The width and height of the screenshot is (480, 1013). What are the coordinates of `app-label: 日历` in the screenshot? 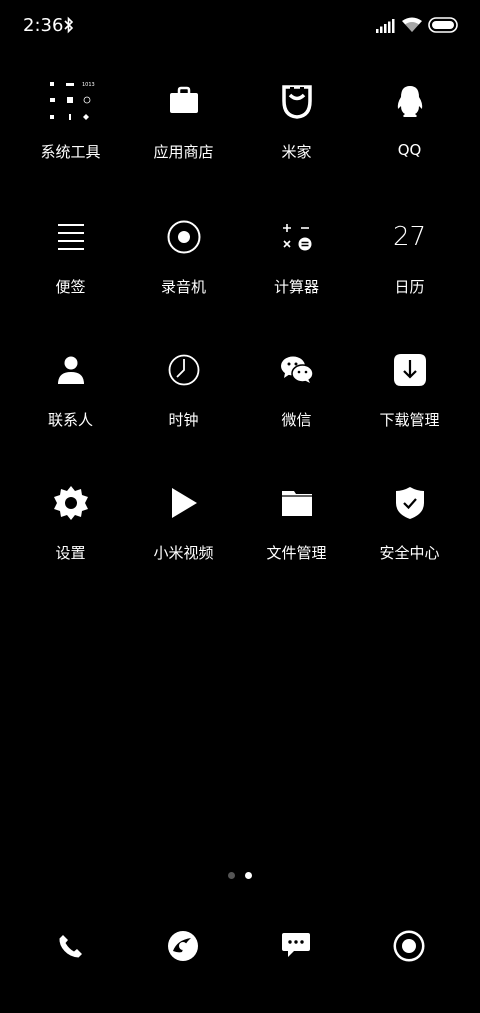 It's located at (409, 287).